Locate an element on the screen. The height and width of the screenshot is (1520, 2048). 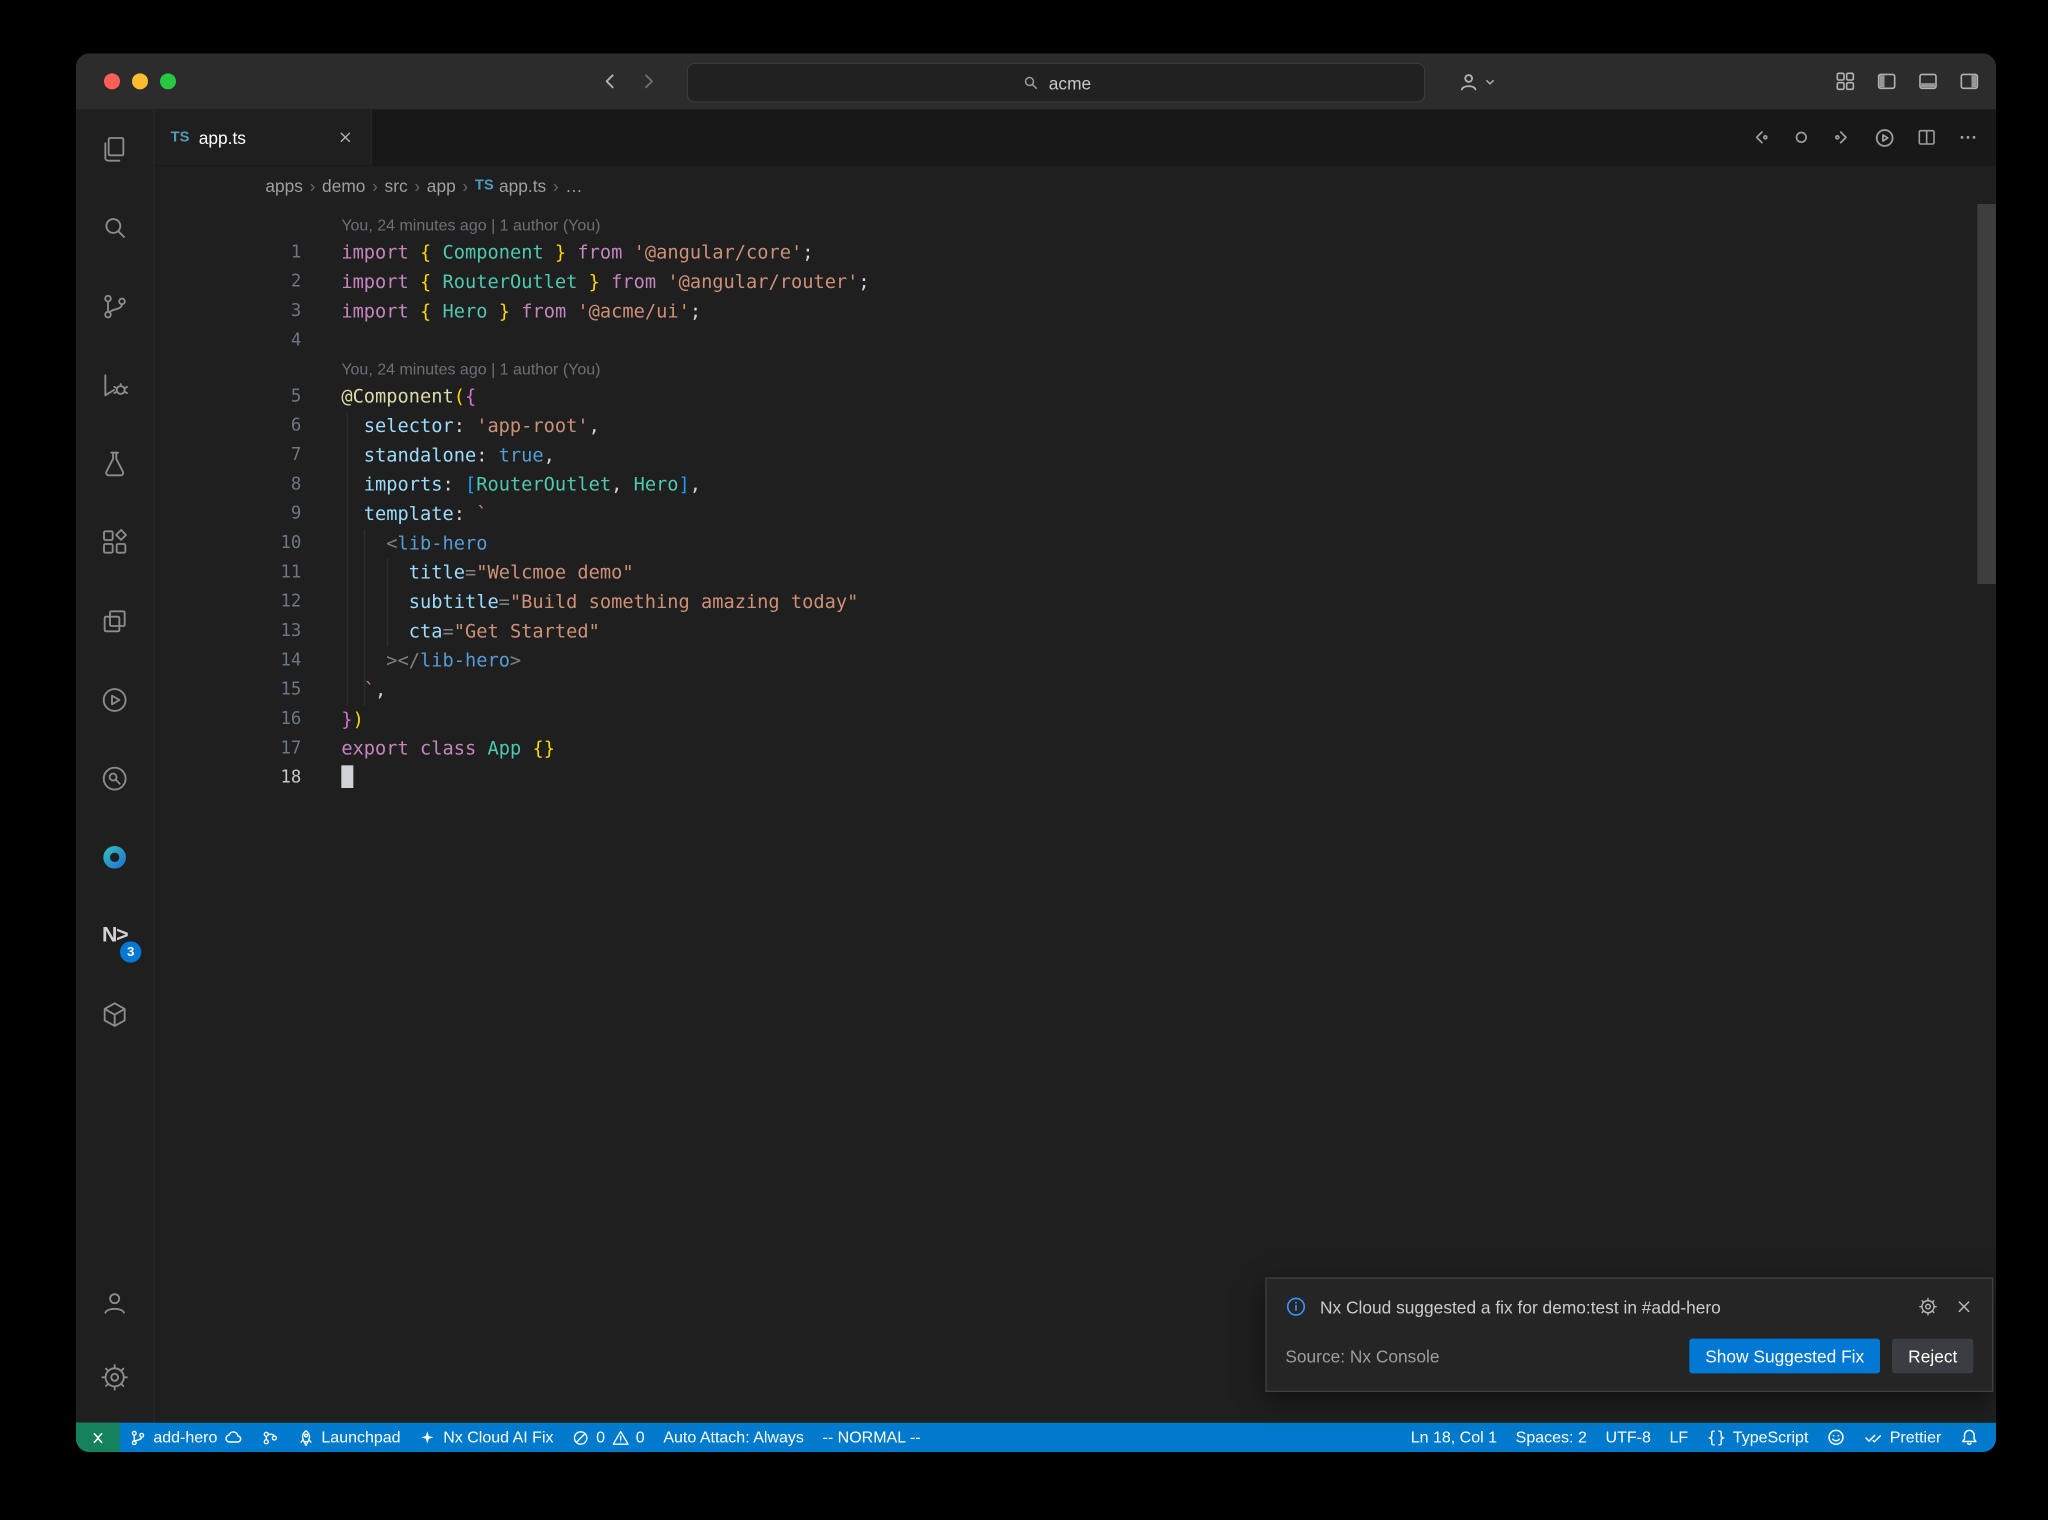
code-line: 17 export class App {} is located at coordinates (417, 749).